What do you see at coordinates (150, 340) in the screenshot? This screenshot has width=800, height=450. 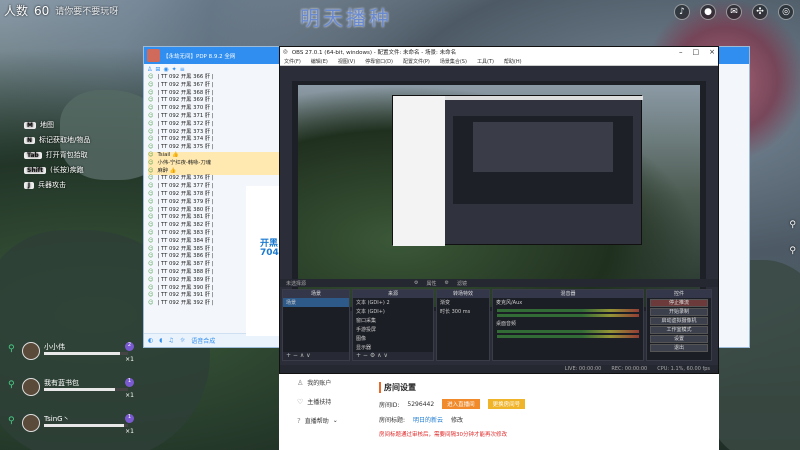 I see `mic-icon: ◐` at bounding box center [150, 340].